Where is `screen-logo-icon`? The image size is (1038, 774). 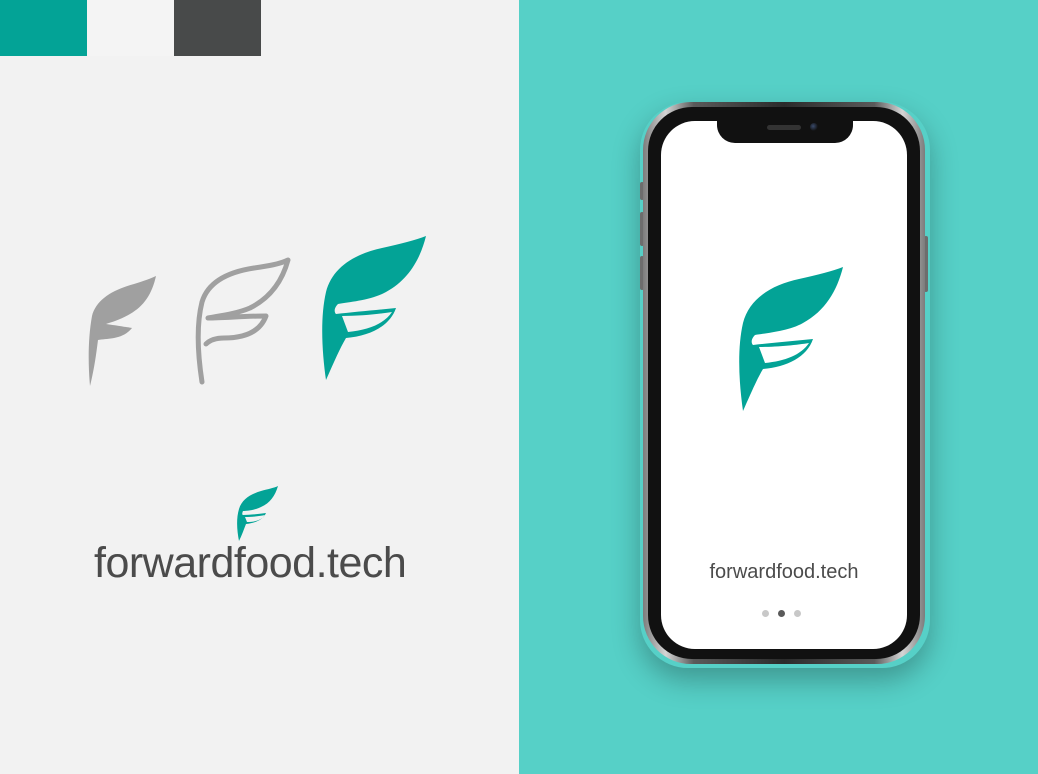
screen-logo-icon is located at coordinates (791, 339).